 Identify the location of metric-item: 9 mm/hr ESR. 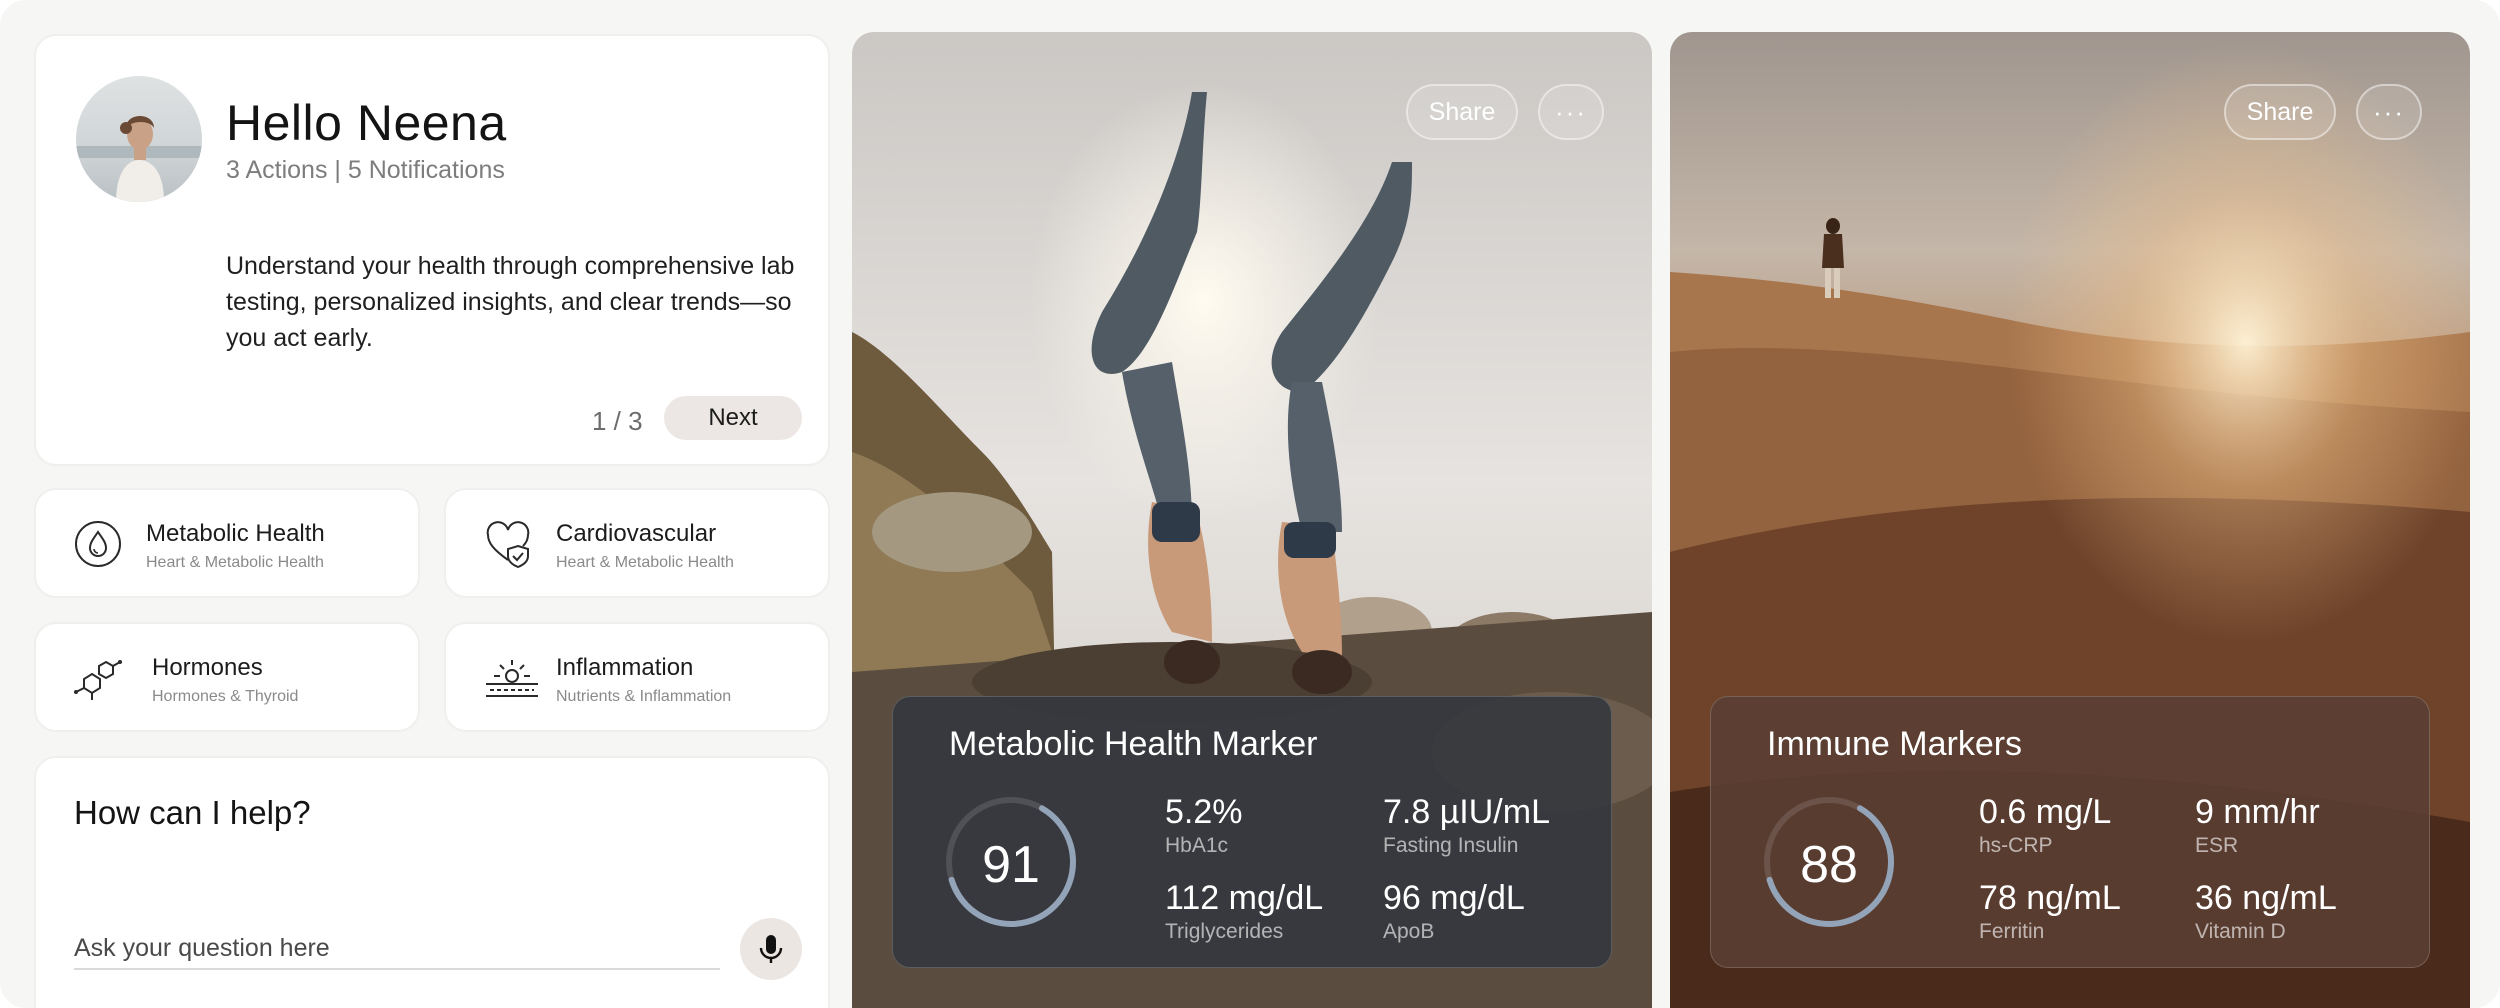
(2257, 825).